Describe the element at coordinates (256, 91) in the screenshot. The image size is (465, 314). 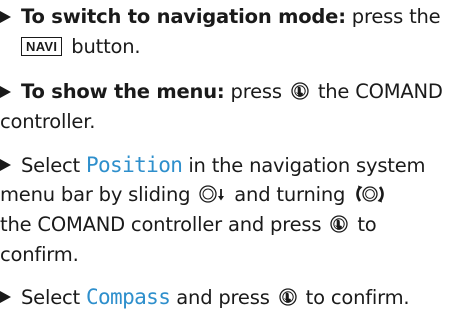
I see `step-text-segment: press` at that location.